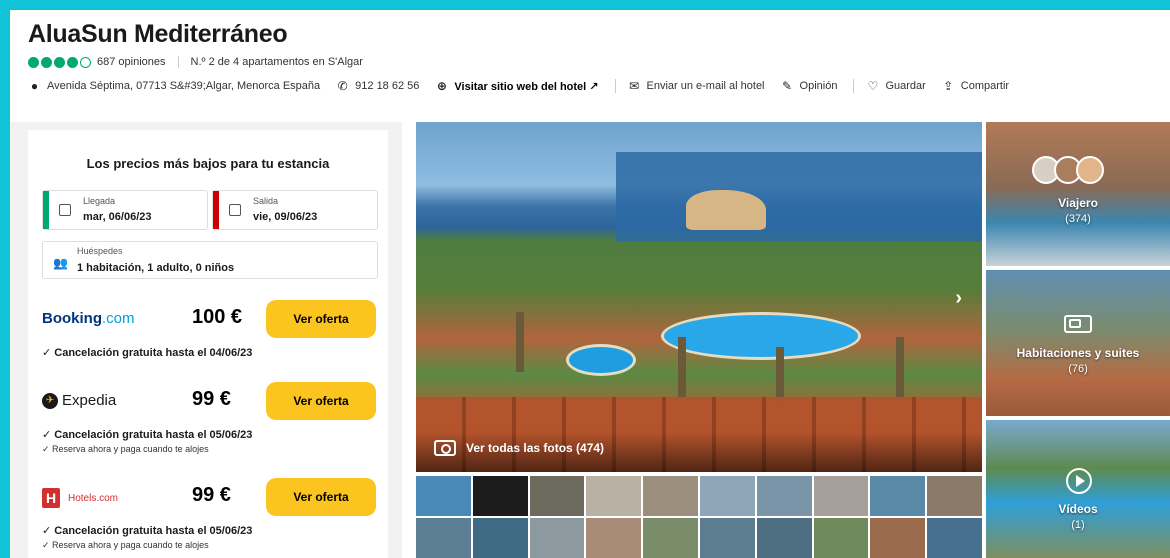  I want to click on globe-icon: ⊕, so click(441, 85).